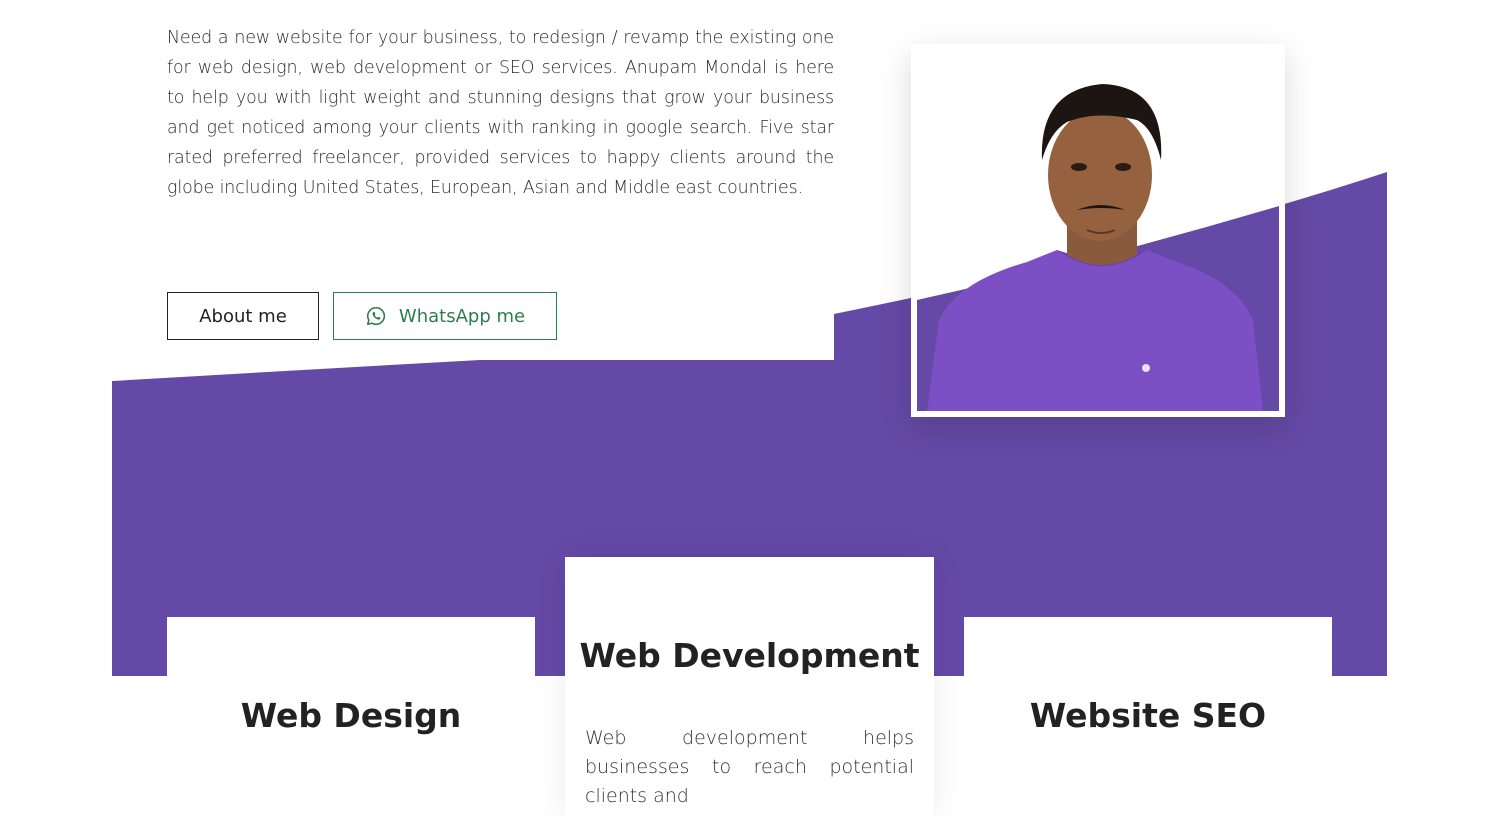 The image size is (1500, 817). Describe the element at coordinates (462, 316) in the screenshot. I see `whatsapp-label: WhatsApp me` at that location.